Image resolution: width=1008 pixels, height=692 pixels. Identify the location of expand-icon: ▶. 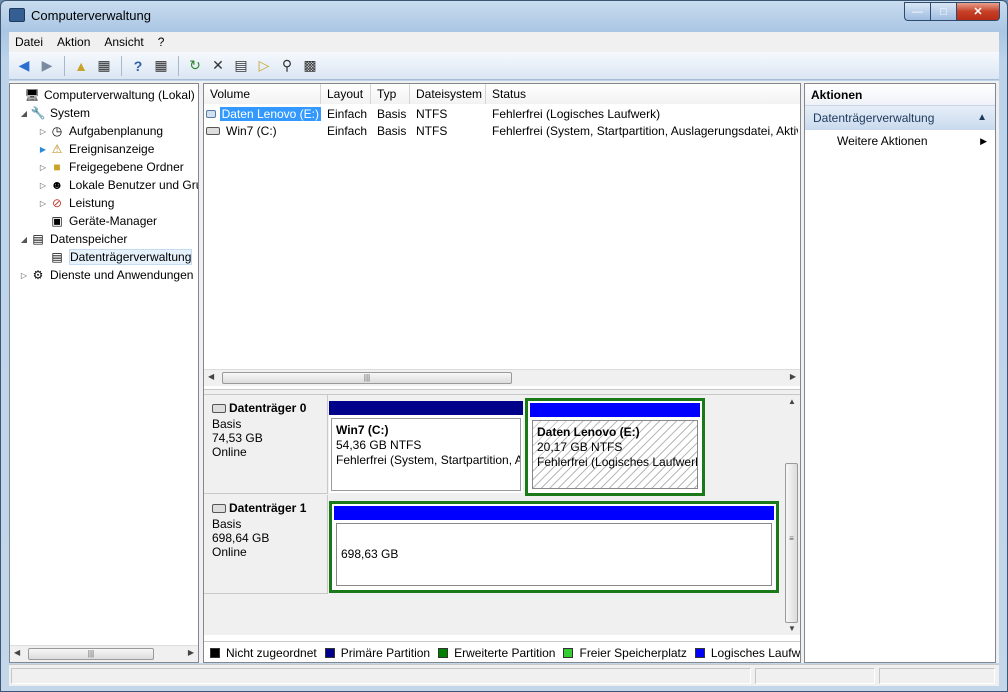
(43, 149).